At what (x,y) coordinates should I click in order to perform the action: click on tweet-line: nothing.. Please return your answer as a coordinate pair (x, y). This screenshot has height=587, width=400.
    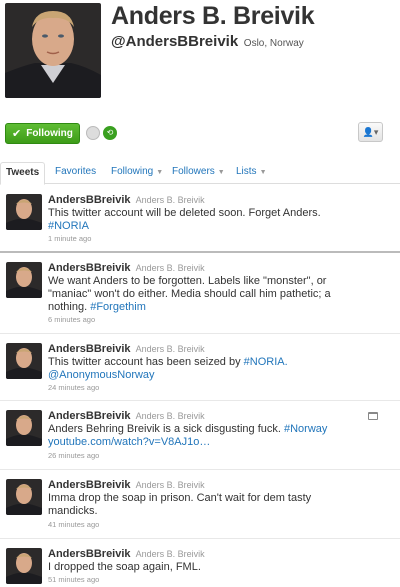
    Looking at the image, I should click on (68, 307).